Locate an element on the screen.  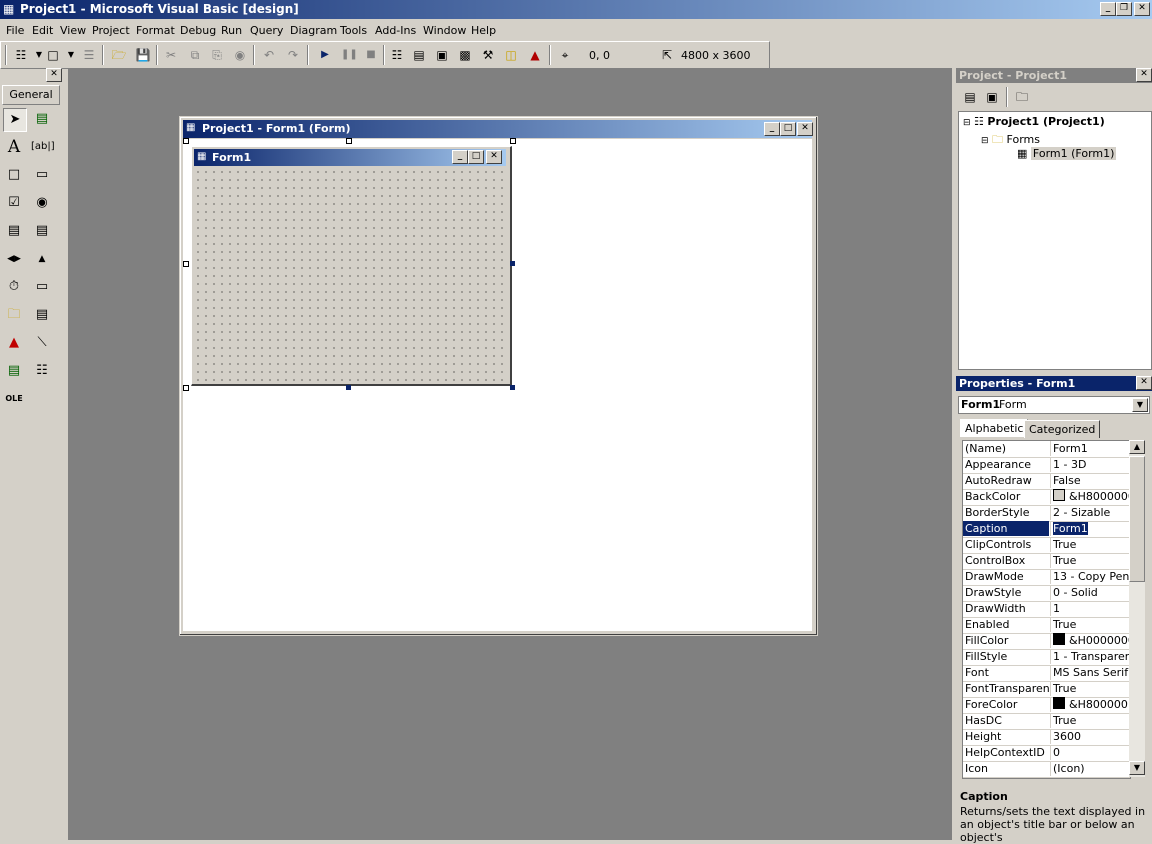
scroll-down-icon: ▼ is located at coordinates (1137, 768).